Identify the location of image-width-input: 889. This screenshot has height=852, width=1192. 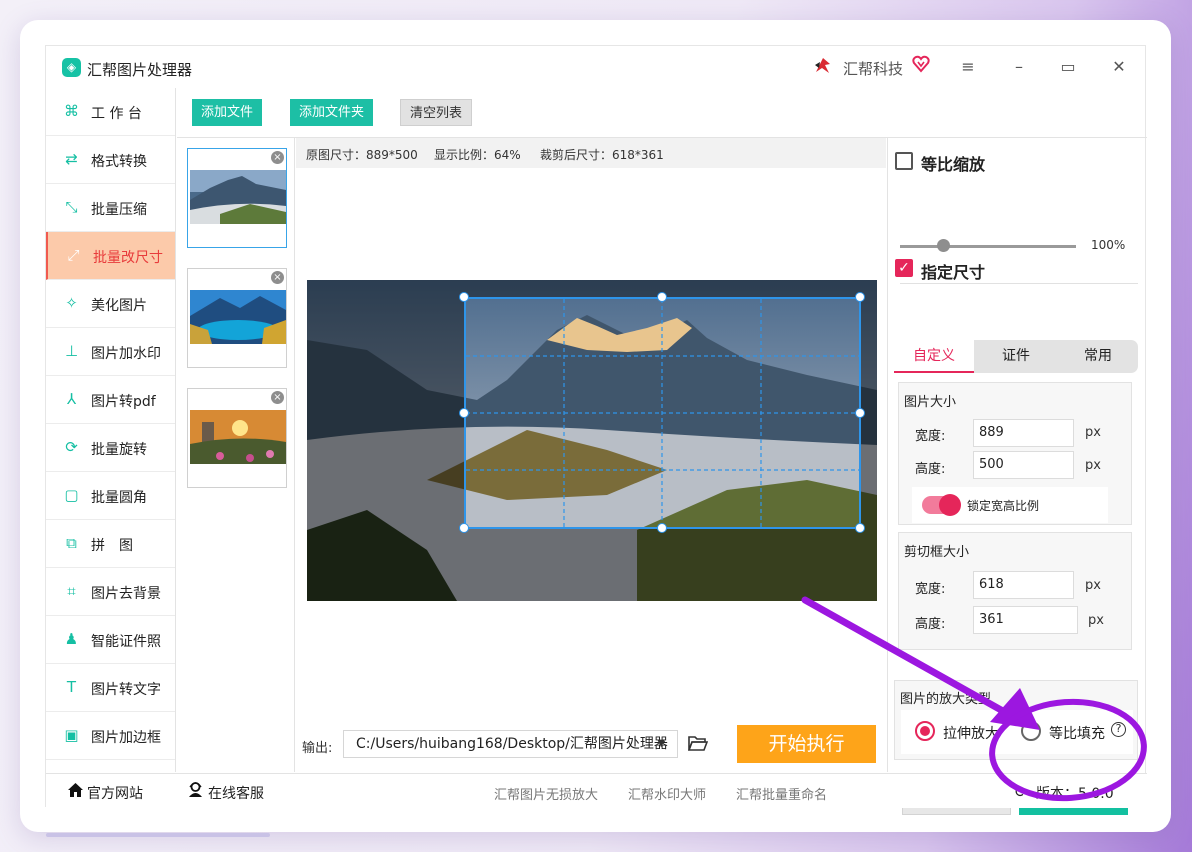
(1023, 433).